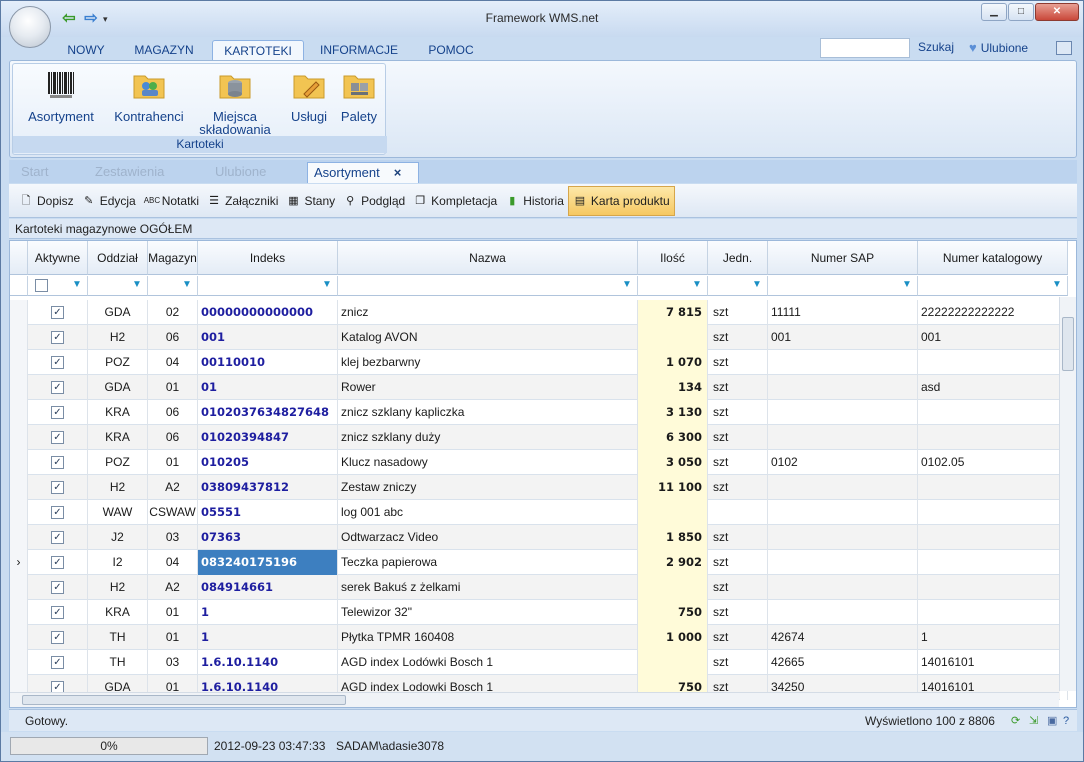  Describe the element at coordinates (993, 337) in the screenshot. I see `cell-cat: 001` at that location.